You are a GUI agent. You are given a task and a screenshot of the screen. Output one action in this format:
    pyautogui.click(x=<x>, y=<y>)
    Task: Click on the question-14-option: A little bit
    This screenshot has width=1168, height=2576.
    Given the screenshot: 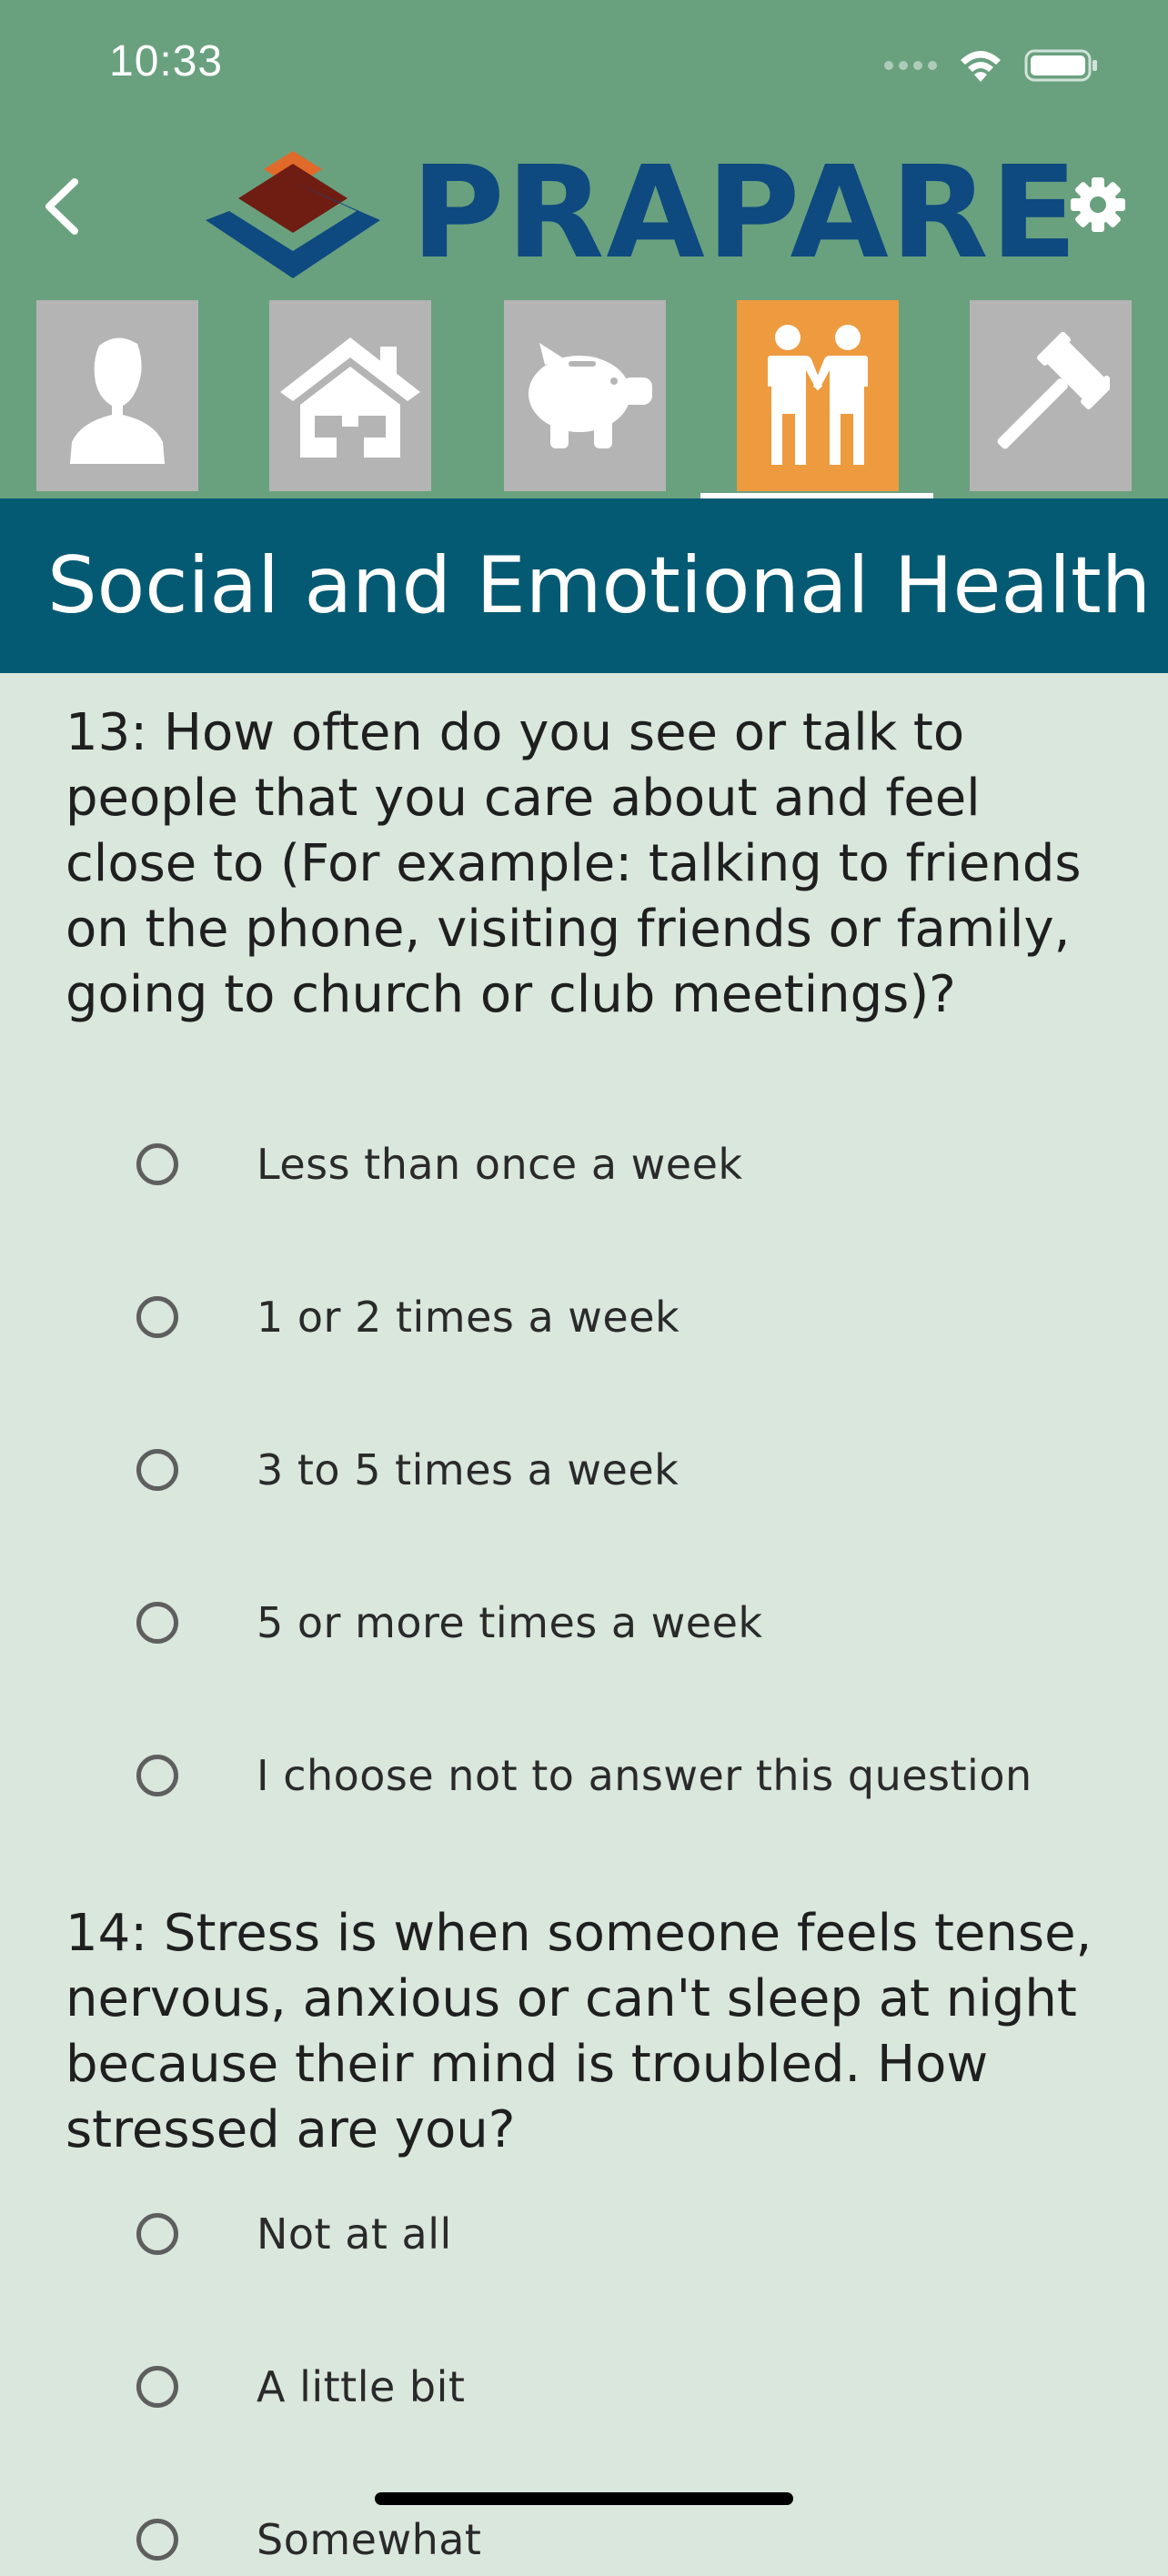 What is the action you would take?
    pyautogui.click(x=300, y=2386)
    